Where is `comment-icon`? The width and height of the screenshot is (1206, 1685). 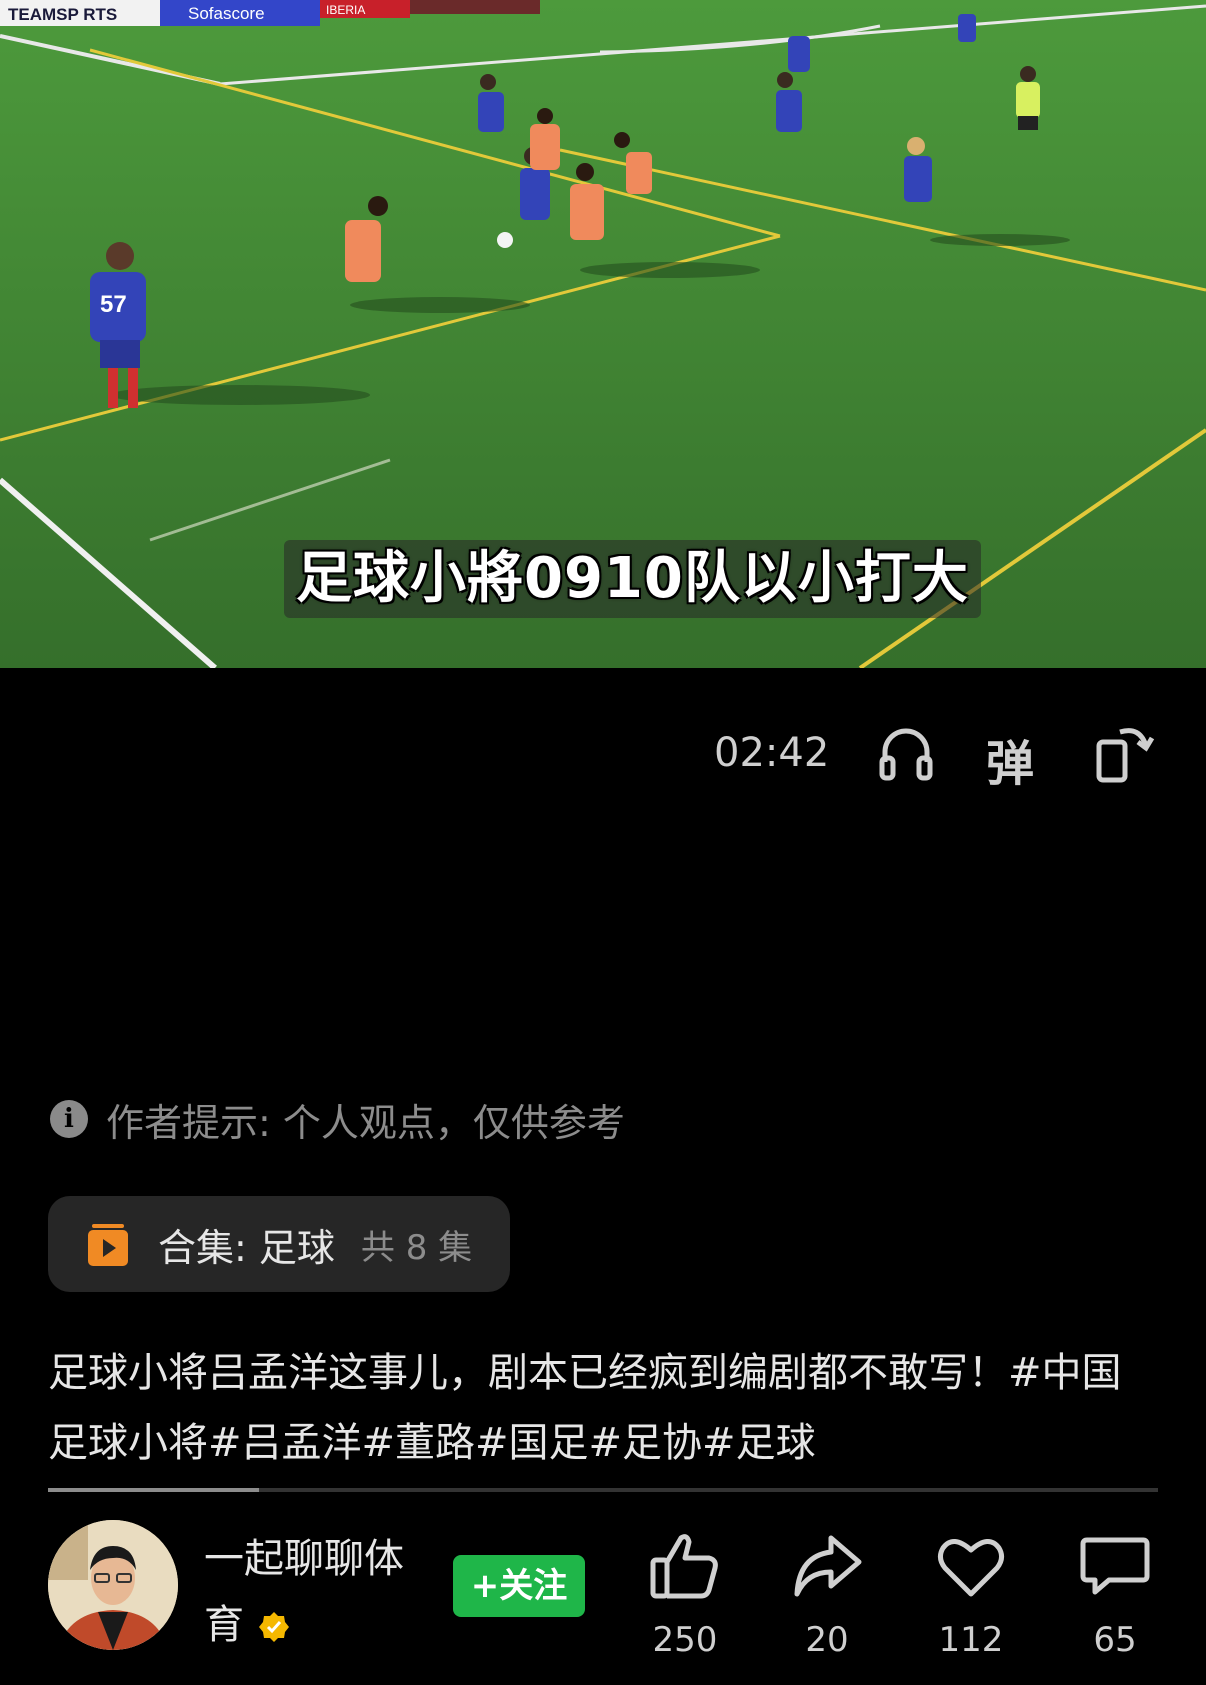
comment-icon is located at coordinates (1115, 1566).